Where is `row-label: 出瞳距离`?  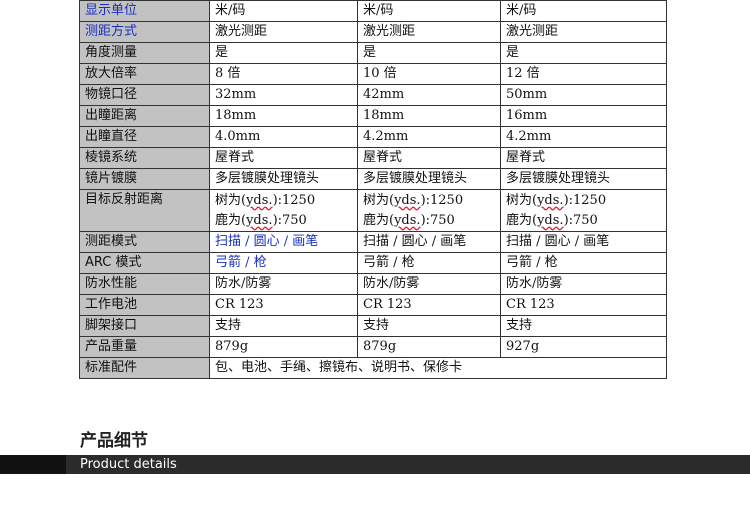 row-label: 出瞳距离 is located at coordinates (144, 116).